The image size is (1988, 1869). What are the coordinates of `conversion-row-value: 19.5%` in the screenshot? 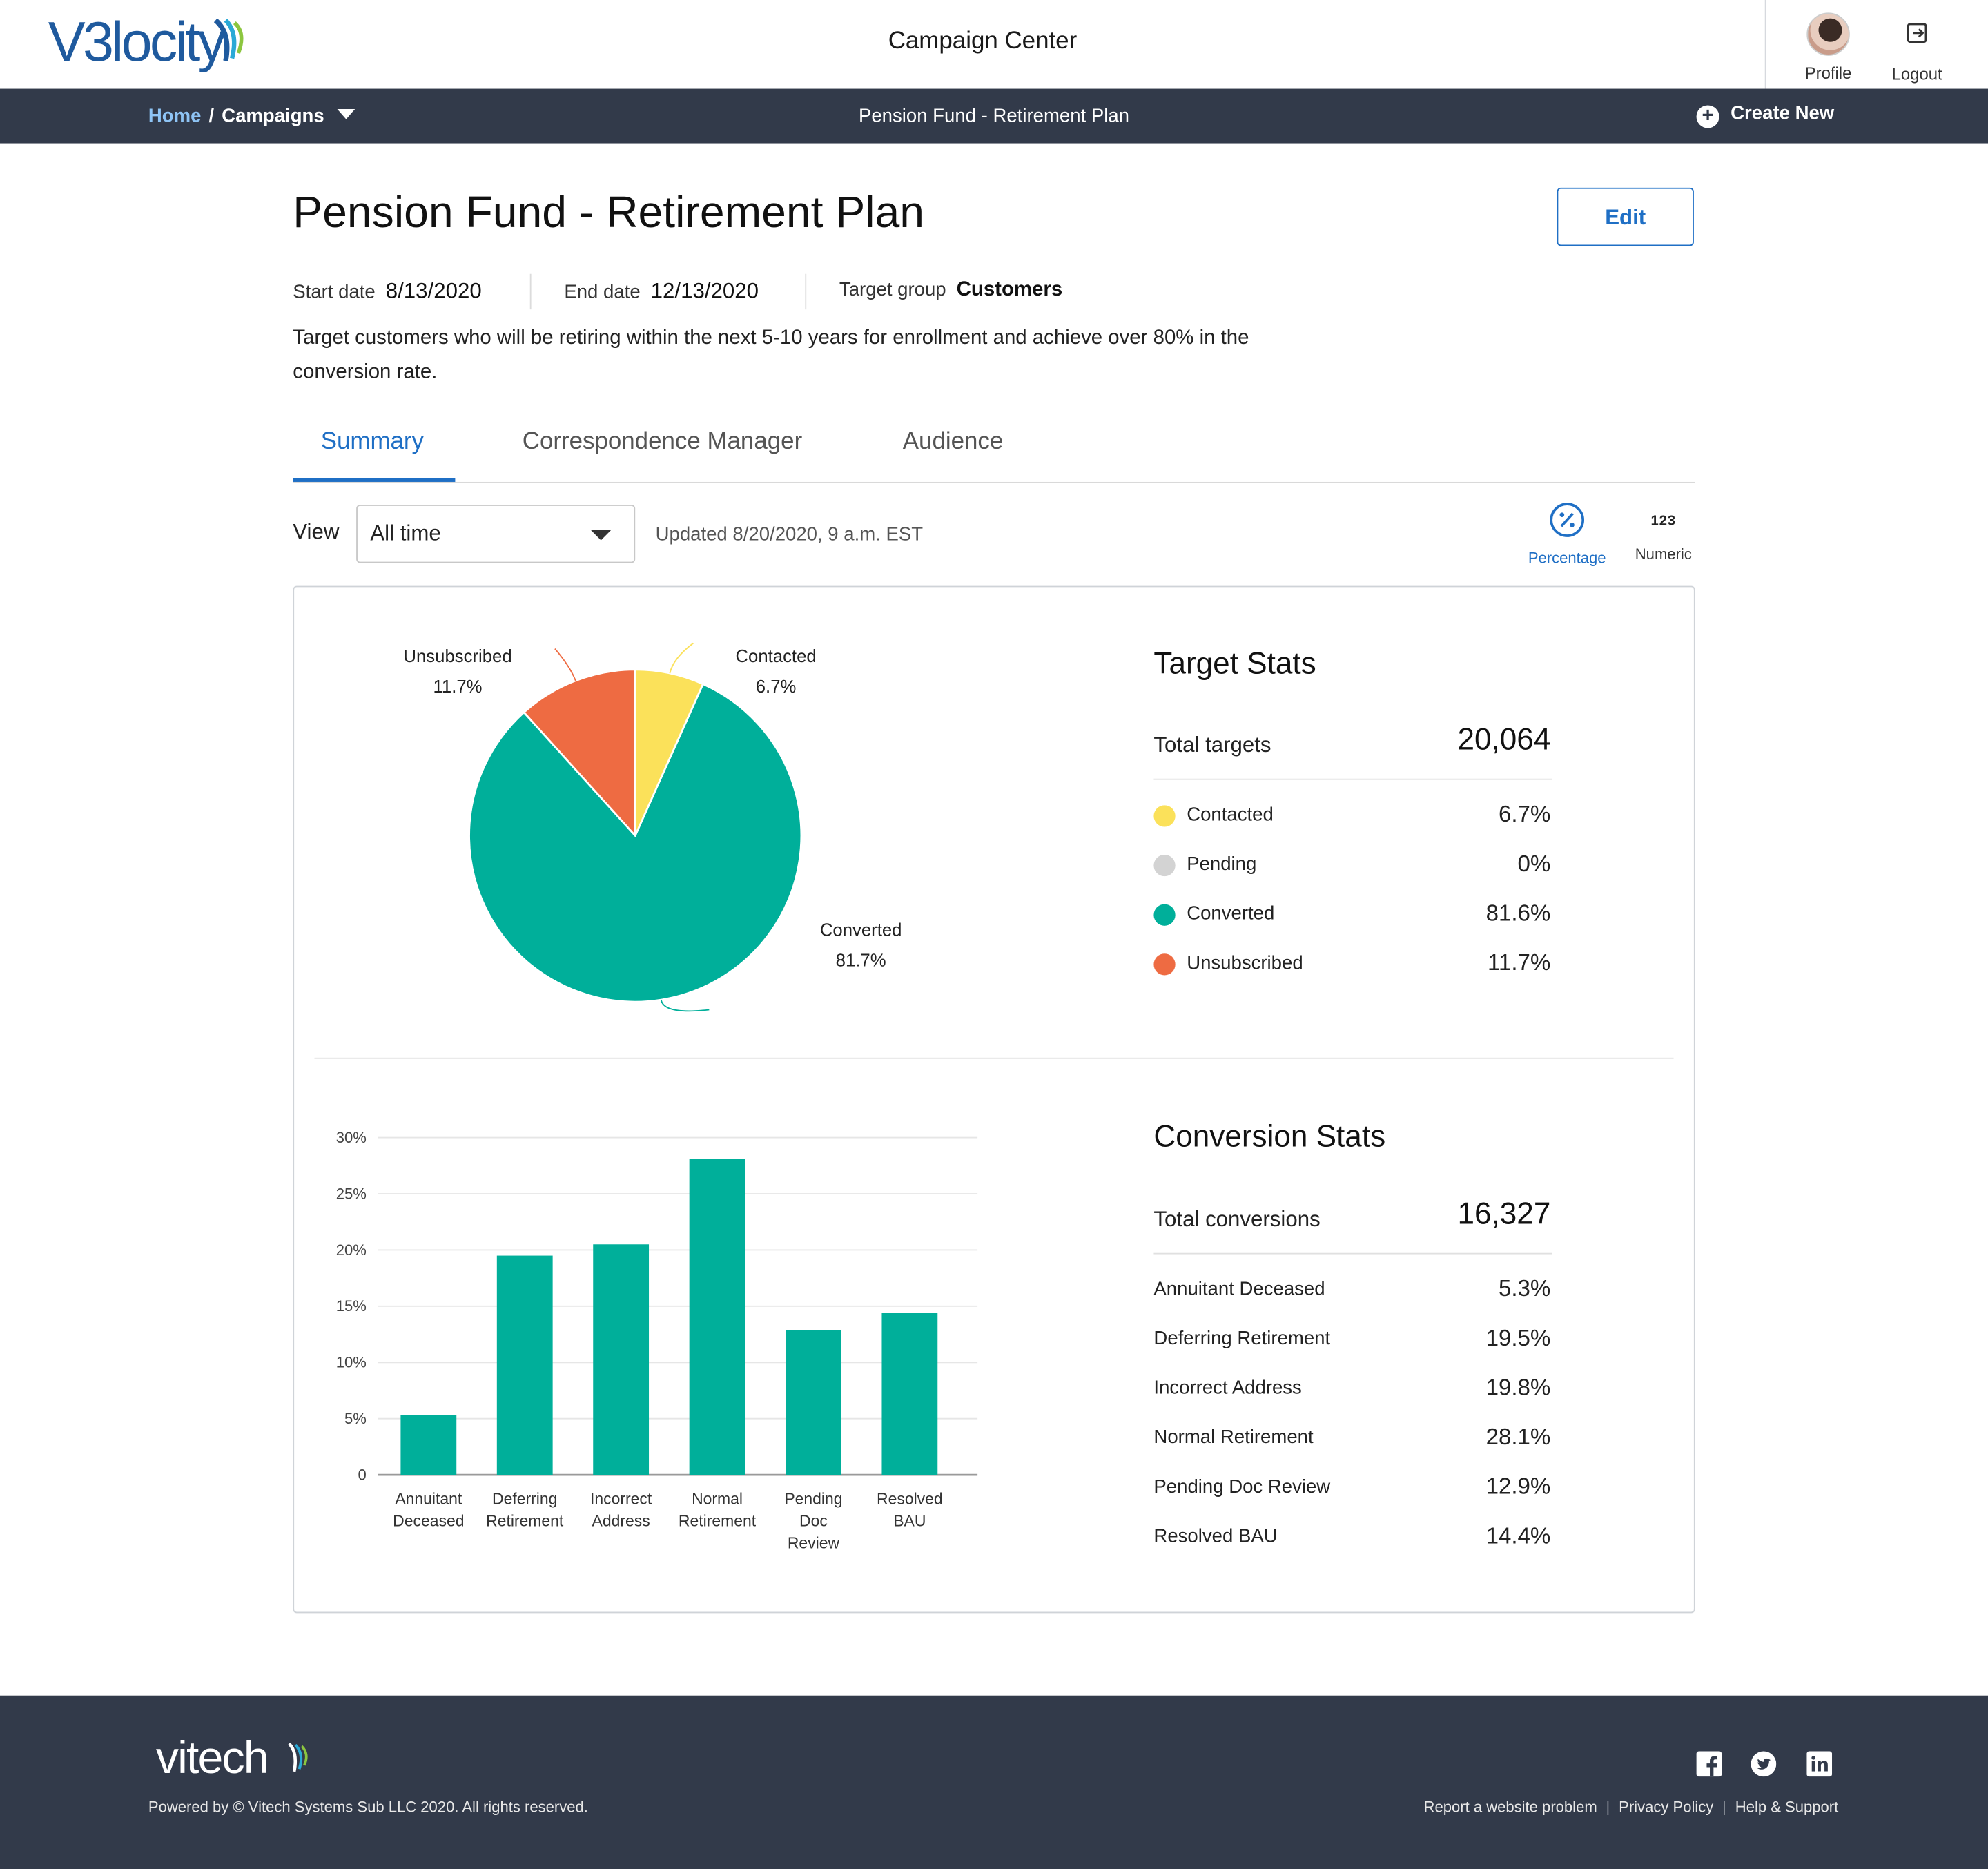 It's located at (1518, 1338).